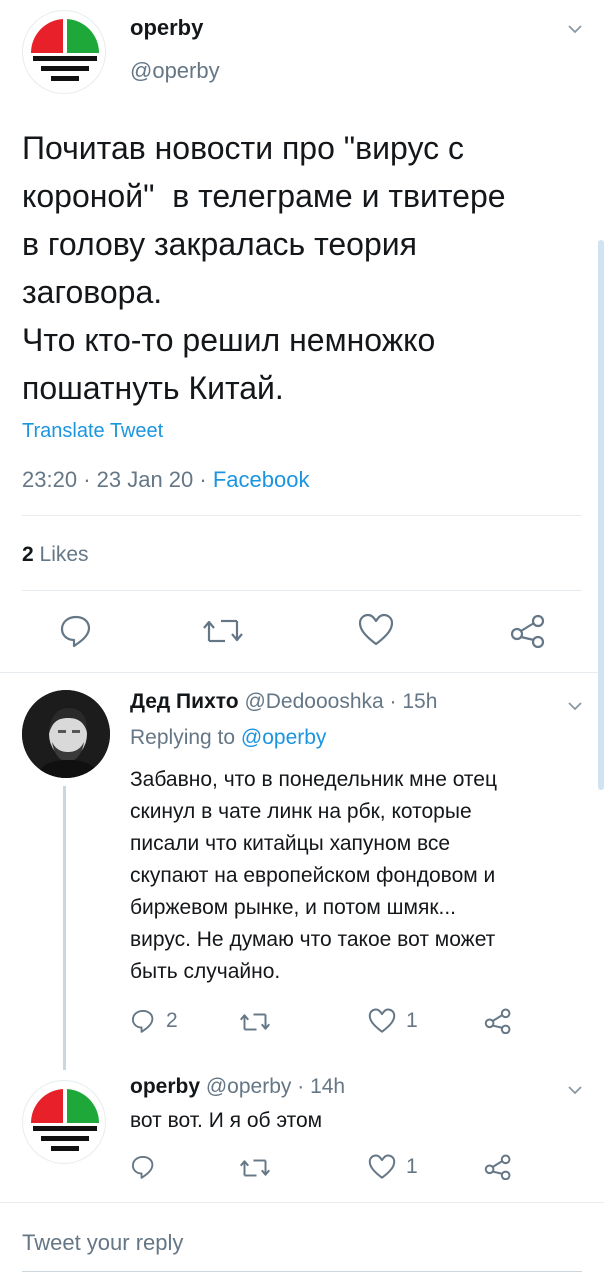  Describe the element at coordinates (301, 811) in the screenshot. I see `reply-text-line: скинул в чате линк на рбк, которые` at that location.